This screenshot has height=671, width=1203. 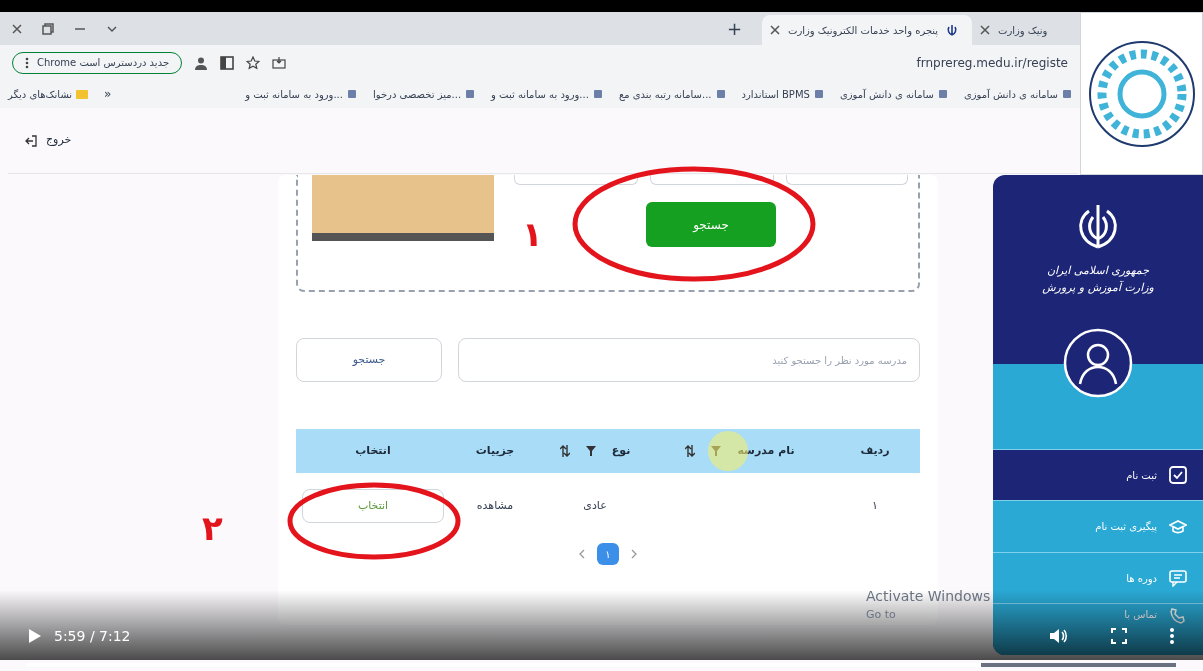 What do you see at coordinates (31, 140) in the screenshot?
I see `logout-icon` at bounding box center [31, 140].